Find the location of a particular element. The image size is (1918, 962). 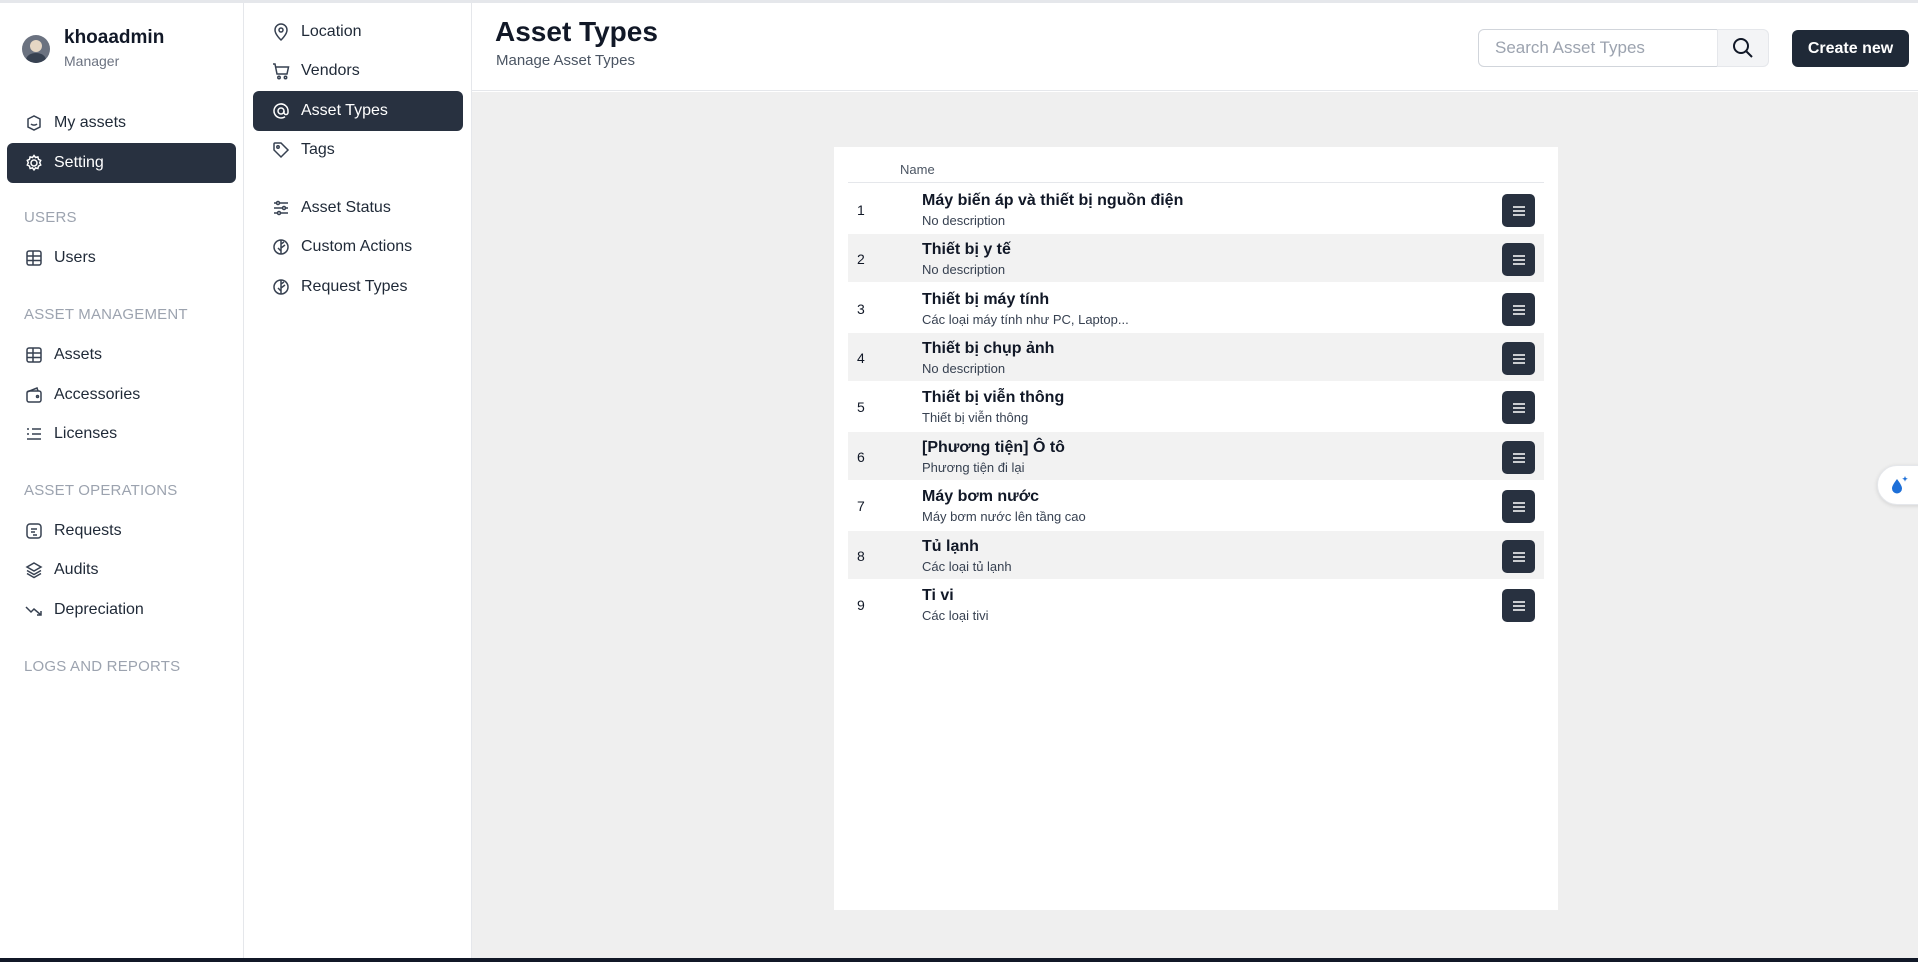

subnav-item-custom-actions: Custom Actions is located at coordinates (358, 247).